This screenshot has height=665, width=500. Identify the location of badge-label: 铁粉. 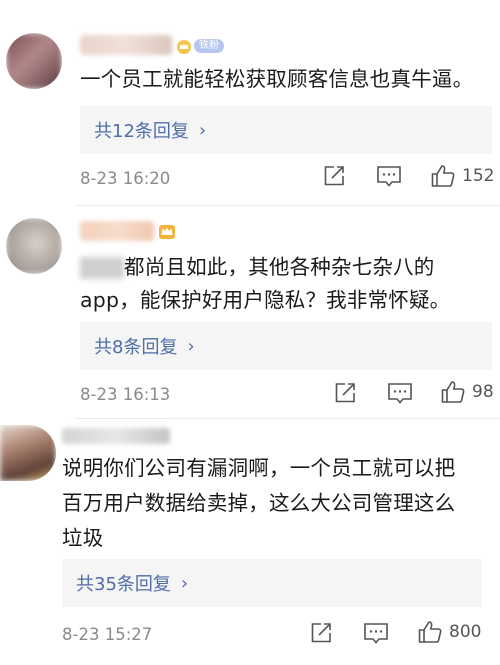
(209, 46).